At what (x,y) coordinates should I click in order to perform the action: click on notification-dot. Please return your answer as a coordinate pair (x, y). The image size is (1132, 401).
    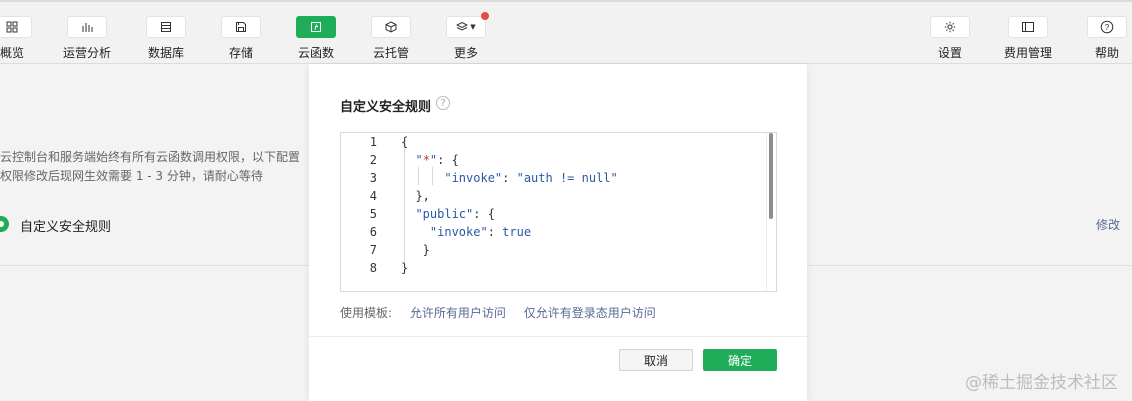
    Looking at the image, I should click on (485, 16).